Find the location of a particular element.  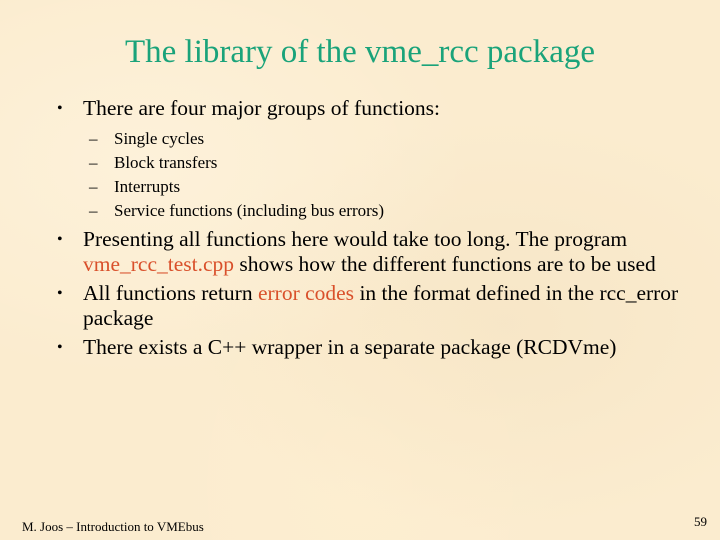

sub-item-text: Interrupts is located at coordinates (147, 186).